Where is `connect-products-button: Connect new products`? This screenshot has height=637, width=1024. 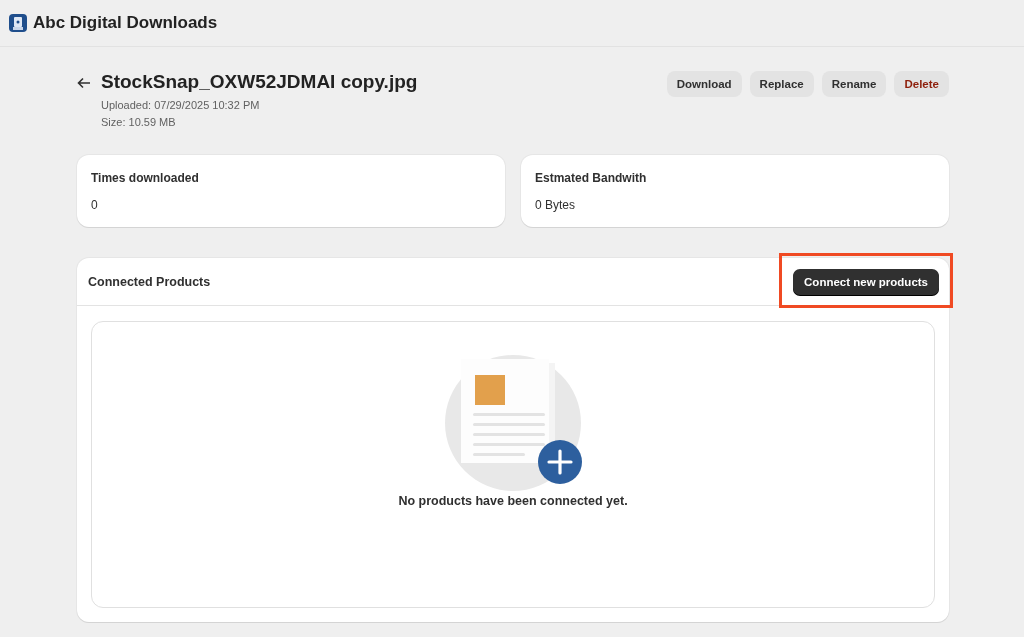
connect-products-button: Connect new products is located at coordinates (866, 281).